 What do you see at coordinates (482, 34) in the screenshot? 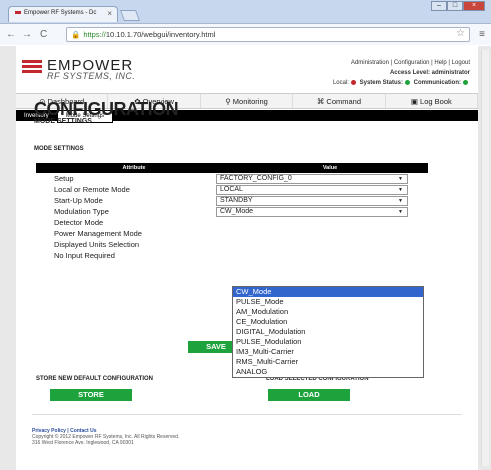
I see `menu-icon: ≡` at bounding box center [482, 34].